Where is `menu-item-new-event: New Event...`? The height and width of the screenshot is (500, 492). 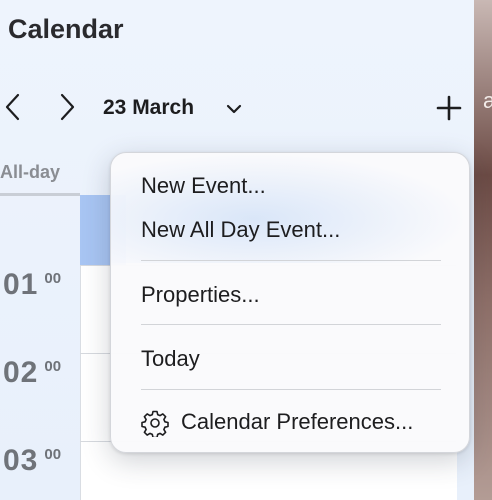 menu-item-new-event: New Event... is located at coordinates (203, 186).